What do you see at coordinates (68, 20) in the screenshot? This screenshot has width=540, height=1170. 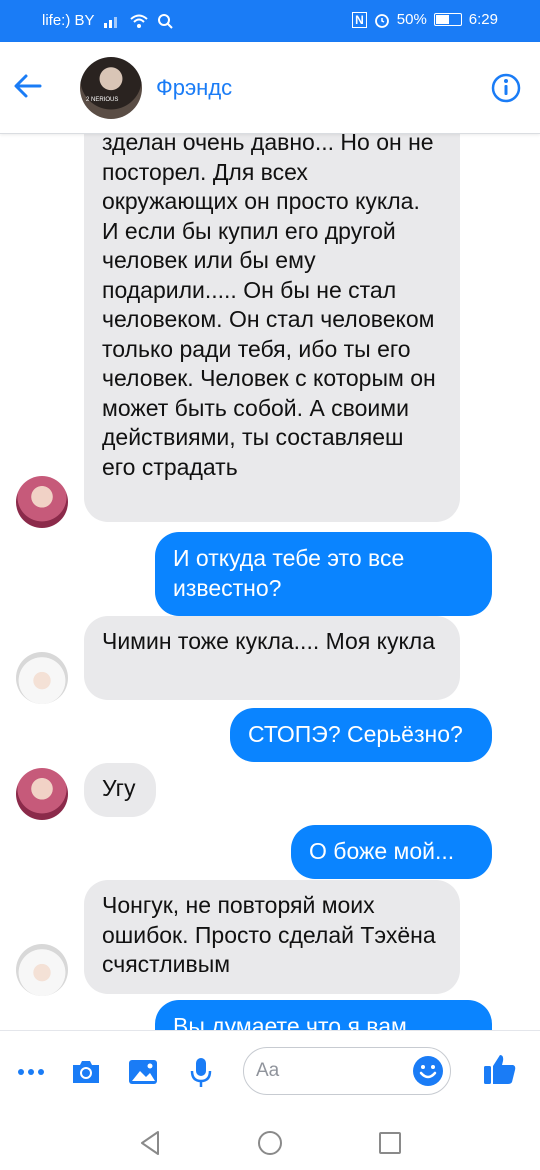 I see `carrier-label: life:) BY` at bounding box center [68, 20].